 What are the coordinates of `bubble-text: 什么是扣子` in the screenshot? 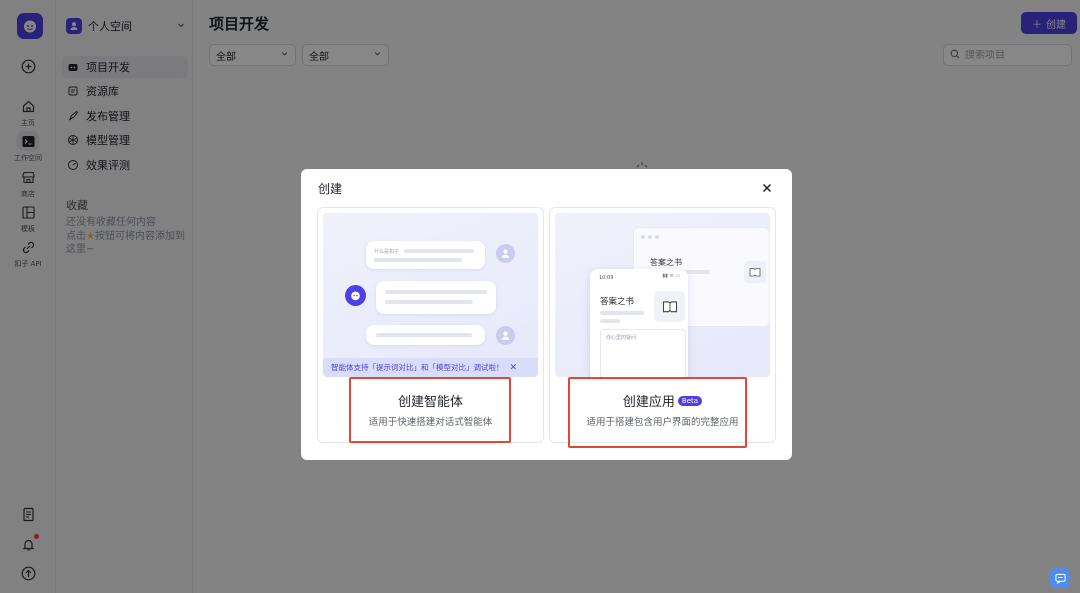 It's located at (387, 252).